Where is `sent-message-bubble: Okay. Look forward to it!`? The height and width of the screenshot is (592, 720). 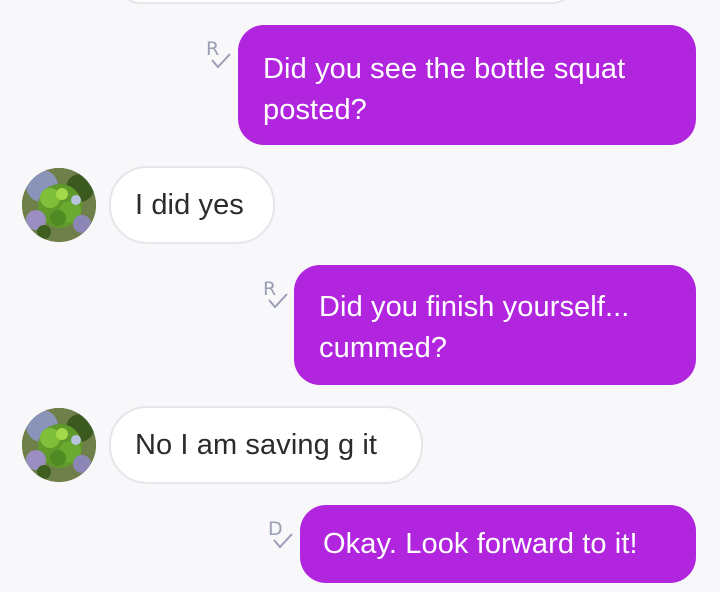
sent-message-bubble: Okay. Look forward to it! is located at coordinates (498, 544).